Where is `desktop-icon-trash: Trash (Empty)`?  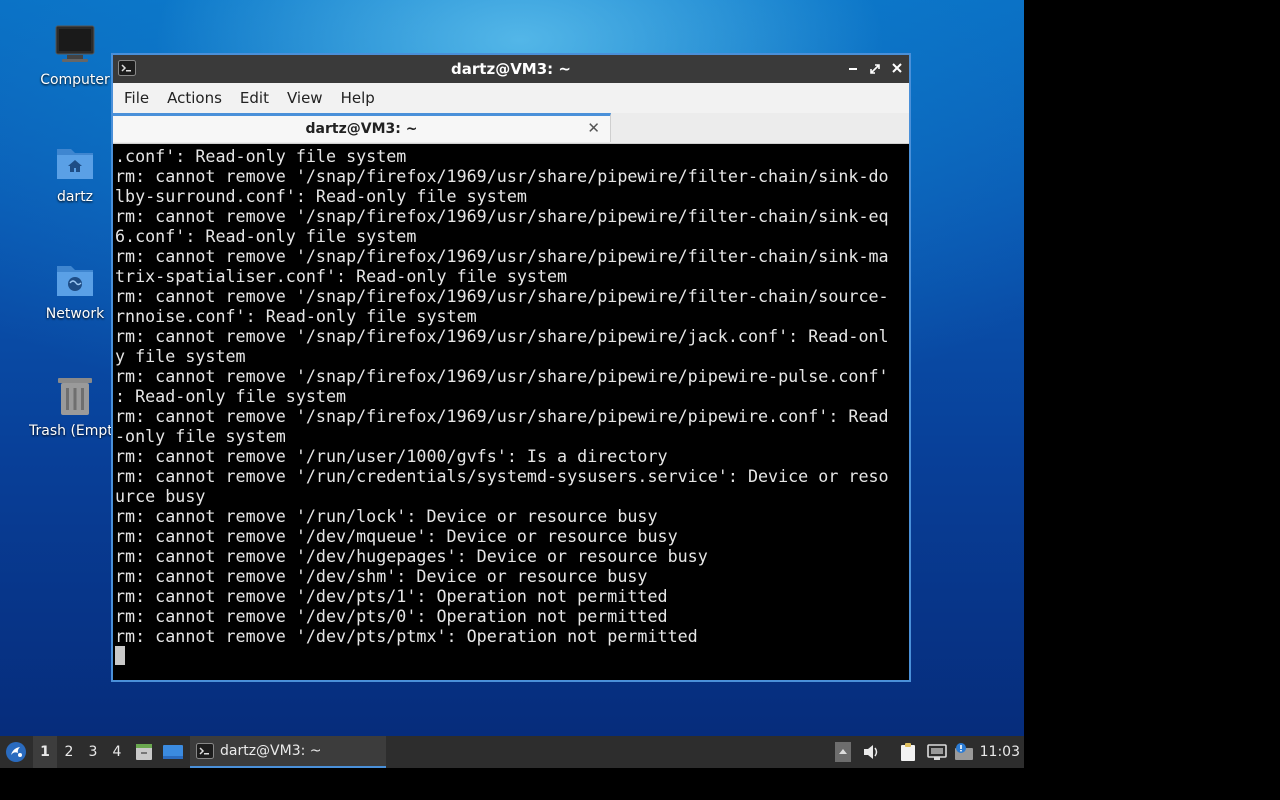
desktop-icon-trash: Trash (Empty) is located at coordinates (75, 407).